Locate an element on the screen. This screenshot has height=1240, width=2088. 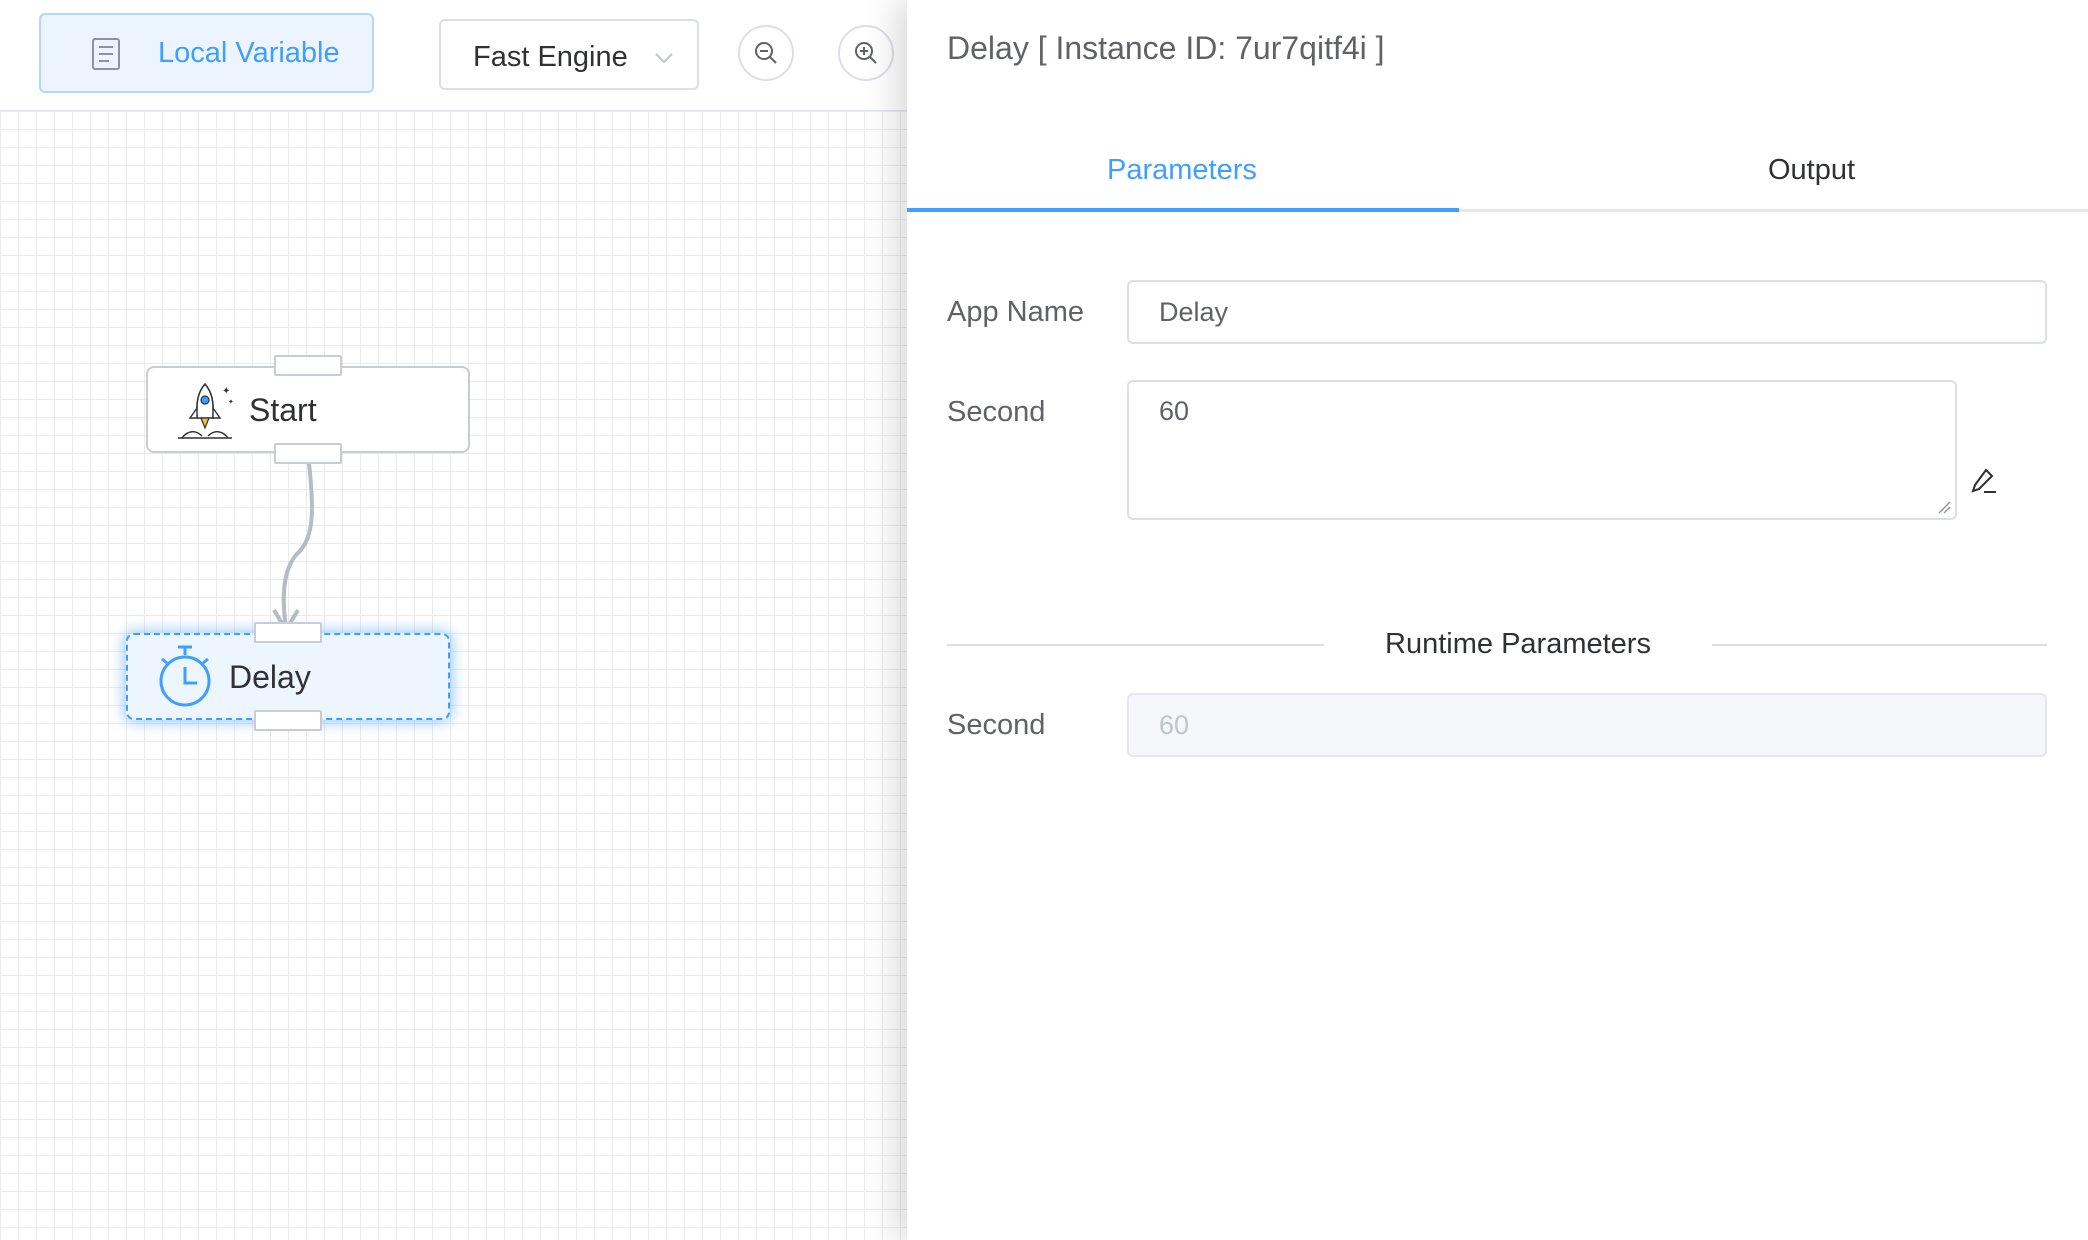
engine-select-value: Fast Engine is located at coordinates (550, 57).